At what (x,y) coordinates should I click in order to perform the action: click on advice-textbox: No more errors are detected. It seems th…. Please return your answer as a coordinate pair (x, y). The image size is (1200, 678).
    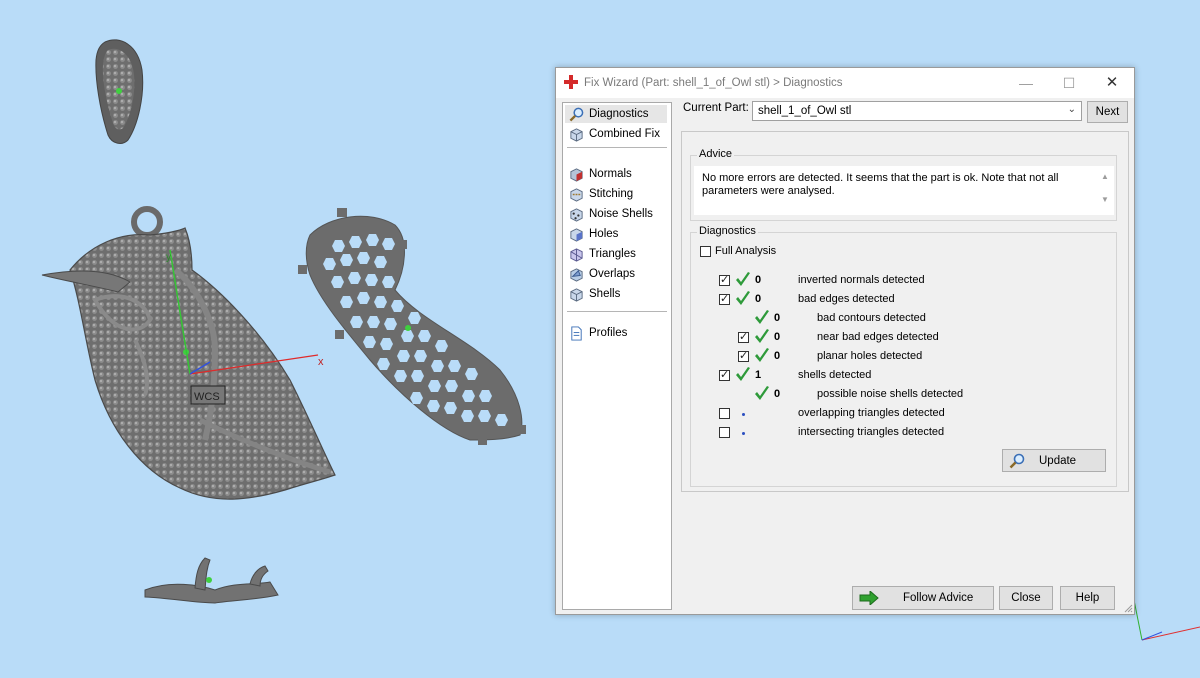
    Looking at the image, I should click on (904, 190).